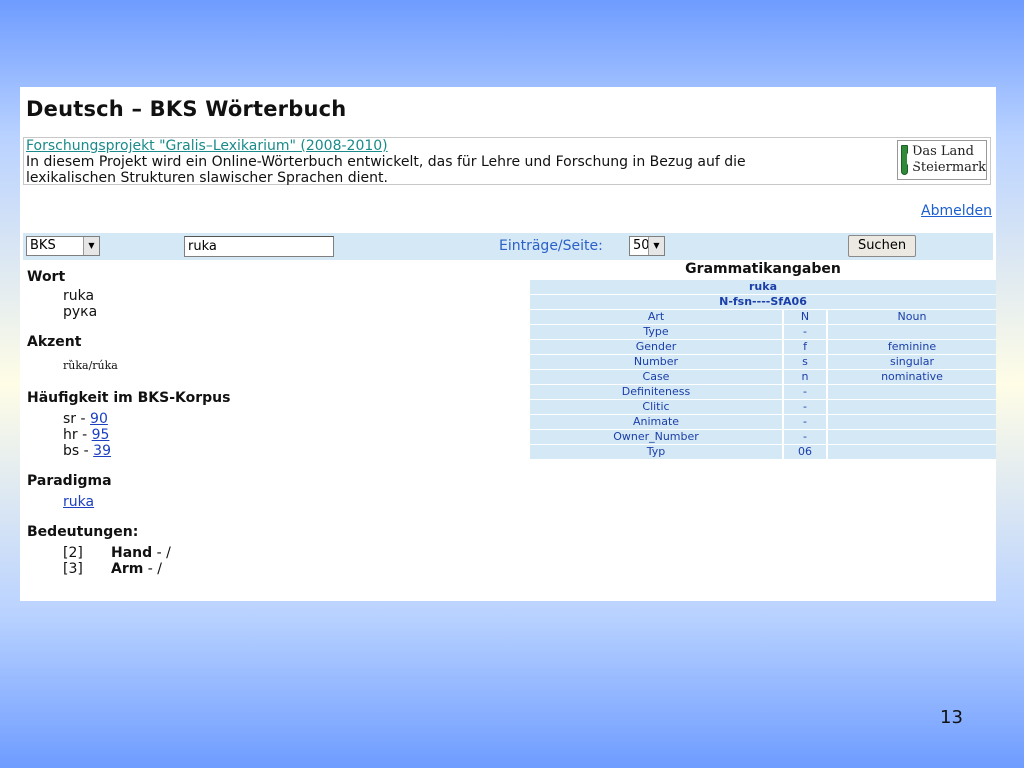 The image size is (1024, 768). I want to click on frequency-item: hr - 95, so click(86, 435).